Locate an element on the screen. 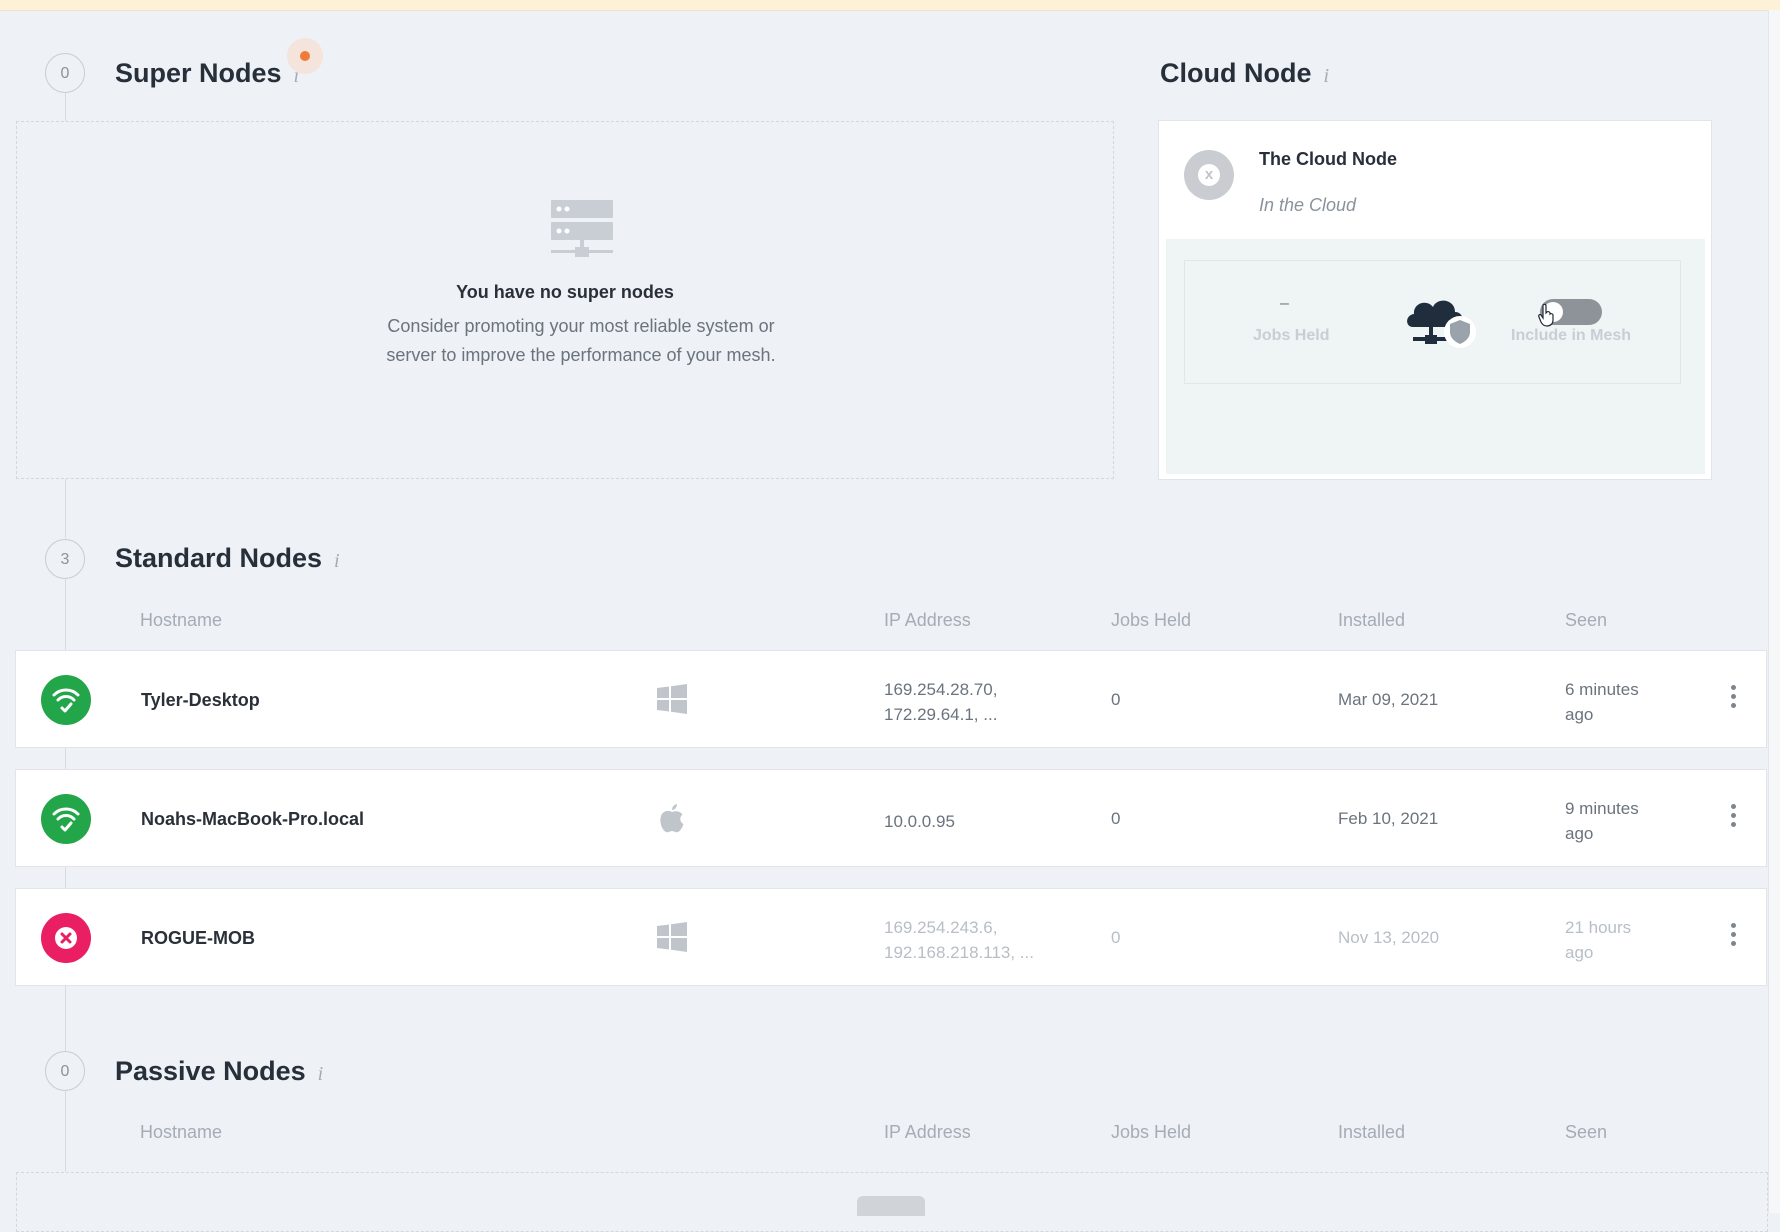 The image size is (1780, 1232). super-nodes-title: Super Nodes i is located at coordinates (207, 73).